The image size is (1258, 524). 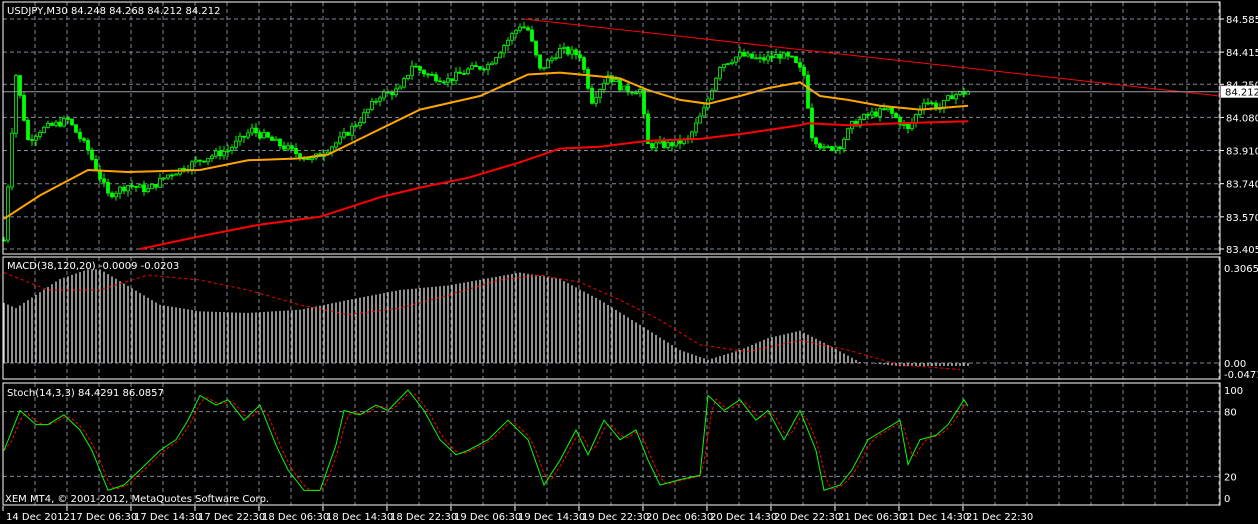 I want to click on macd-tick-label: 0.00, so click(x=1235, y=364).